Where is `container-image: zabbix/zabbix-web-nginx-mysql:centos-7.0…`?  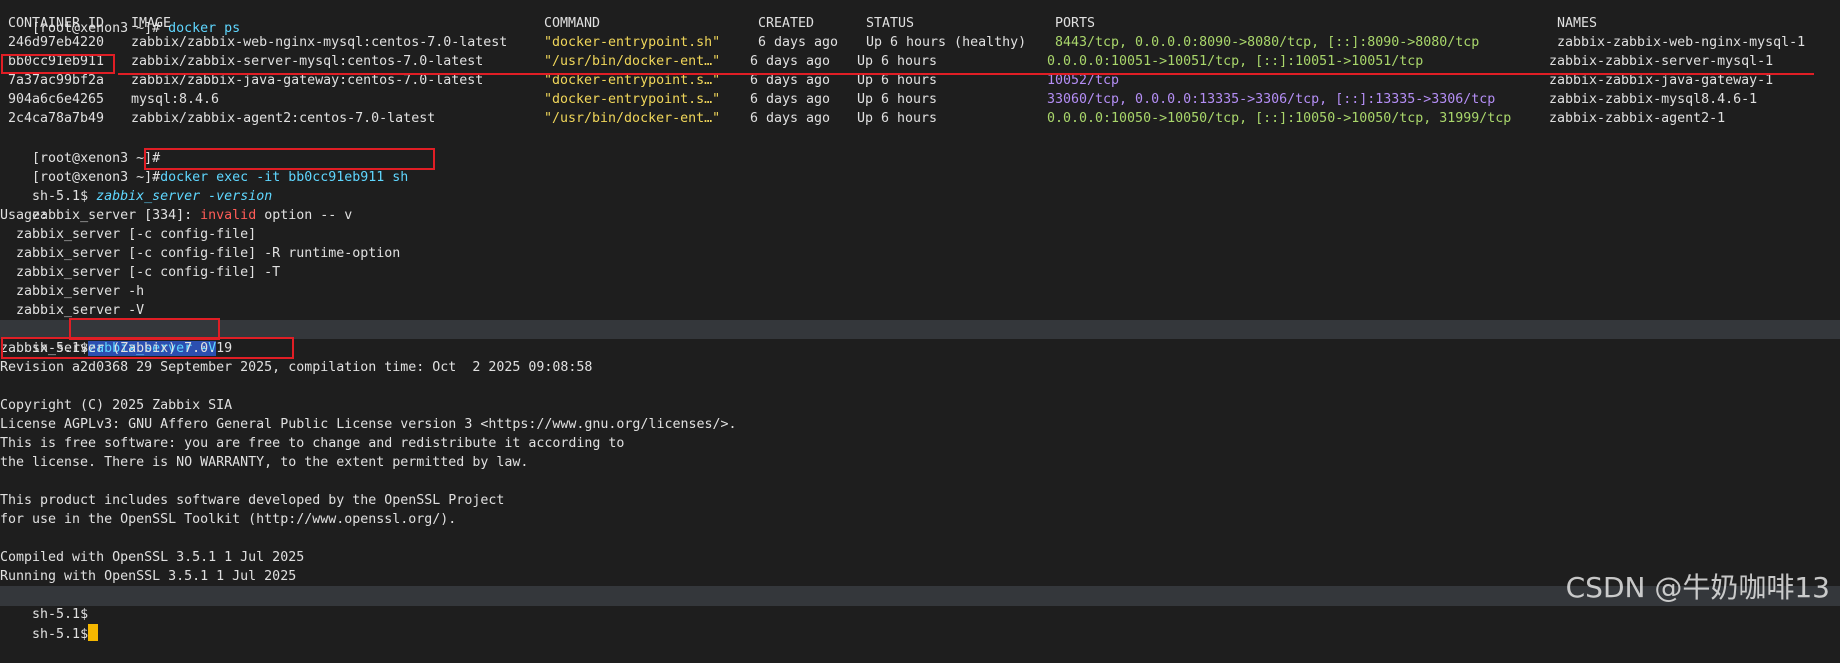 container-image: zabbix/zabbix-web-nginx-mysql:centos-7.0… is located at coordinates (319, 42).